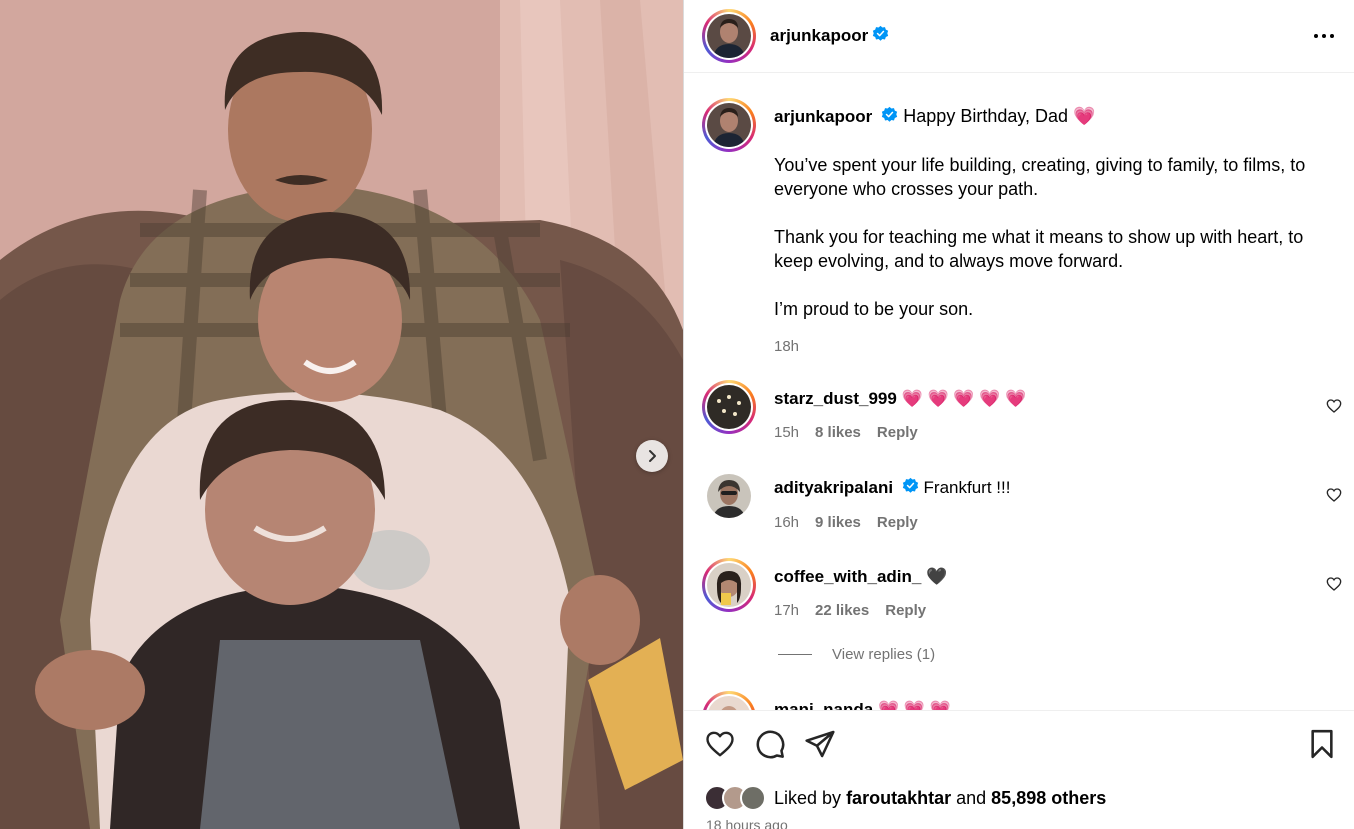 The height and width of the screenshot is (829, 1354). Describe the element at coordinates (747, 823) in the screenshot. I see `post-time-ago: 18 hours ago` at that location.